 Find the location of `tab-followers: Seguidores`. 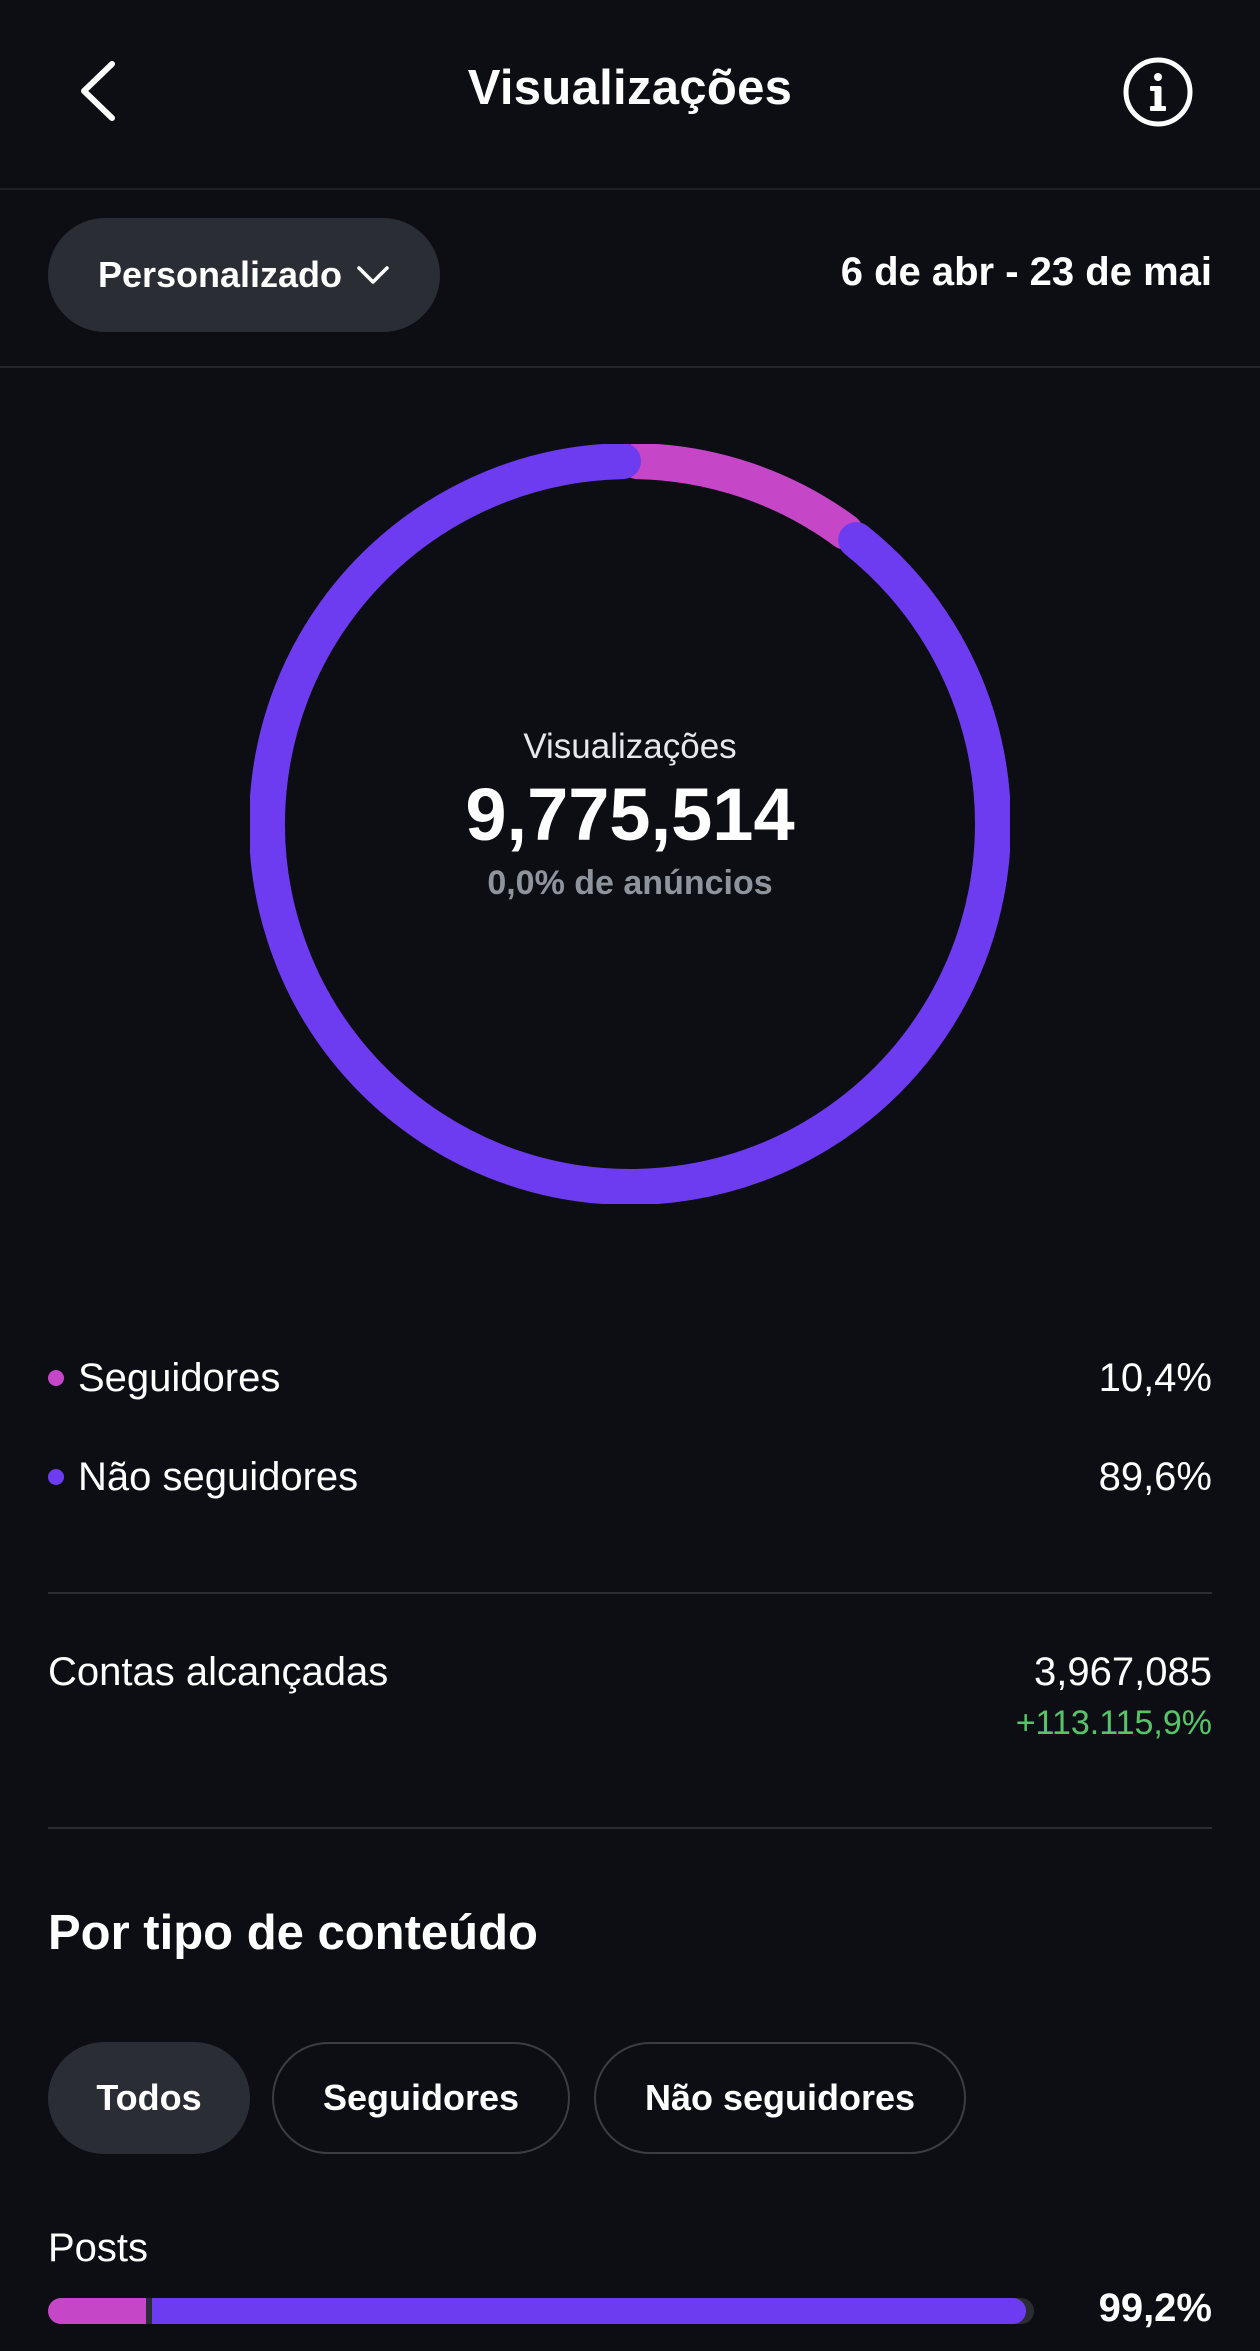

tab-followers: Seguidores is located at coordinates (421, 2098).